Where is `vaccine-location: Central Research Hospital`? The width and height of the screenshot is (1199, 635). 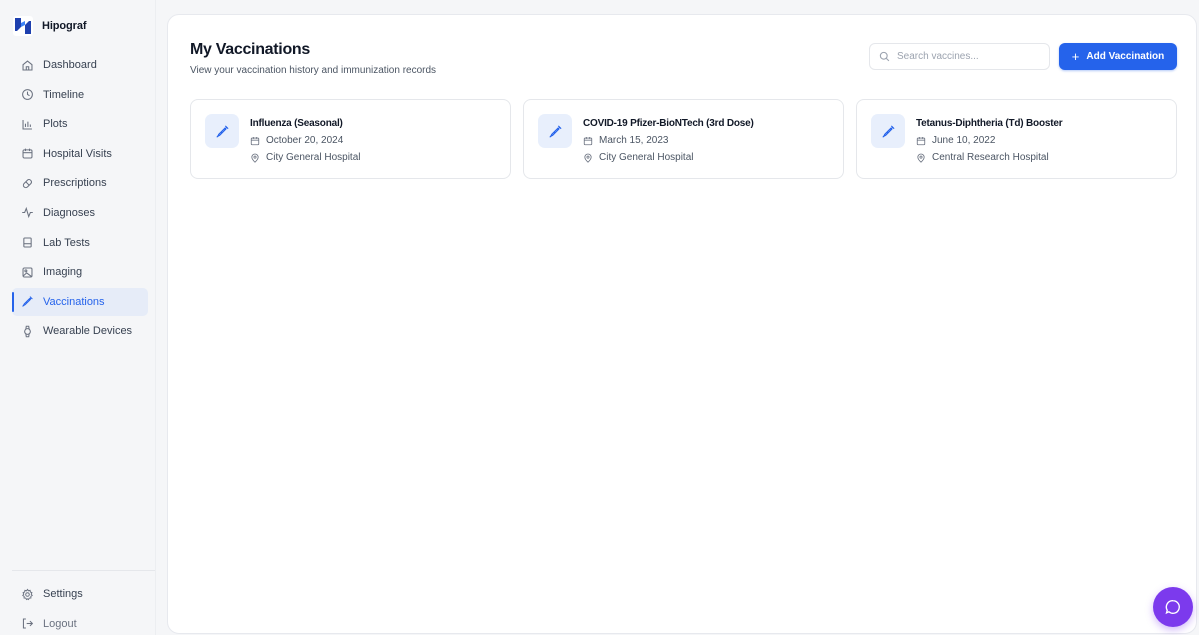 vaccine-location: Central Research Hospital is located at coordinates (982, 157).